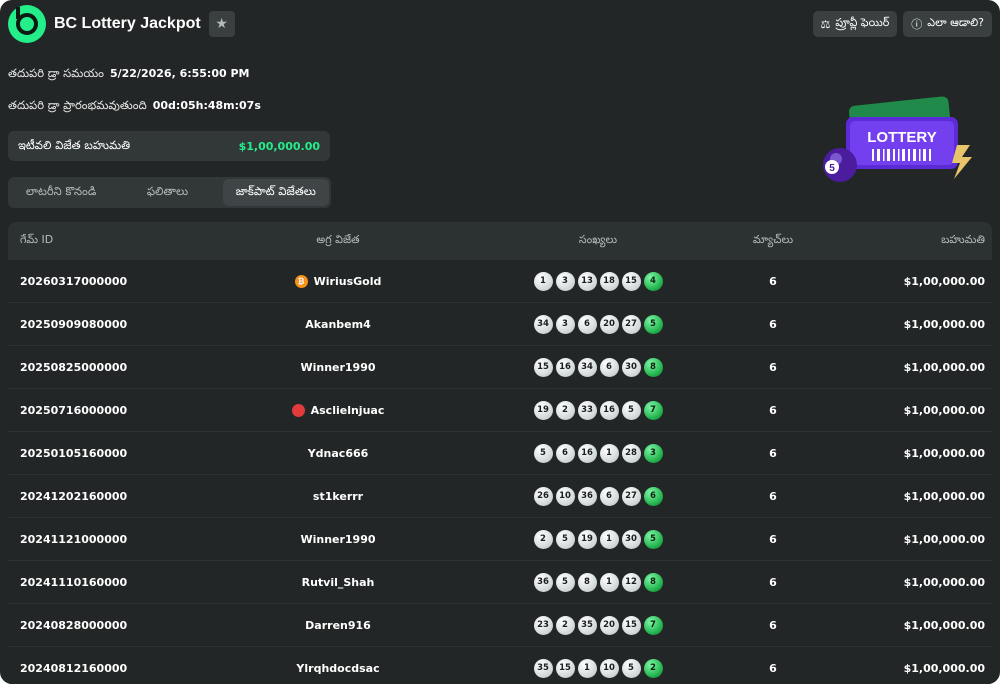 This screenshot has width=1000, height=684. Describe the element at coordinates (587, 281) in the screenshot. I see `number-ball: 13` at that location.